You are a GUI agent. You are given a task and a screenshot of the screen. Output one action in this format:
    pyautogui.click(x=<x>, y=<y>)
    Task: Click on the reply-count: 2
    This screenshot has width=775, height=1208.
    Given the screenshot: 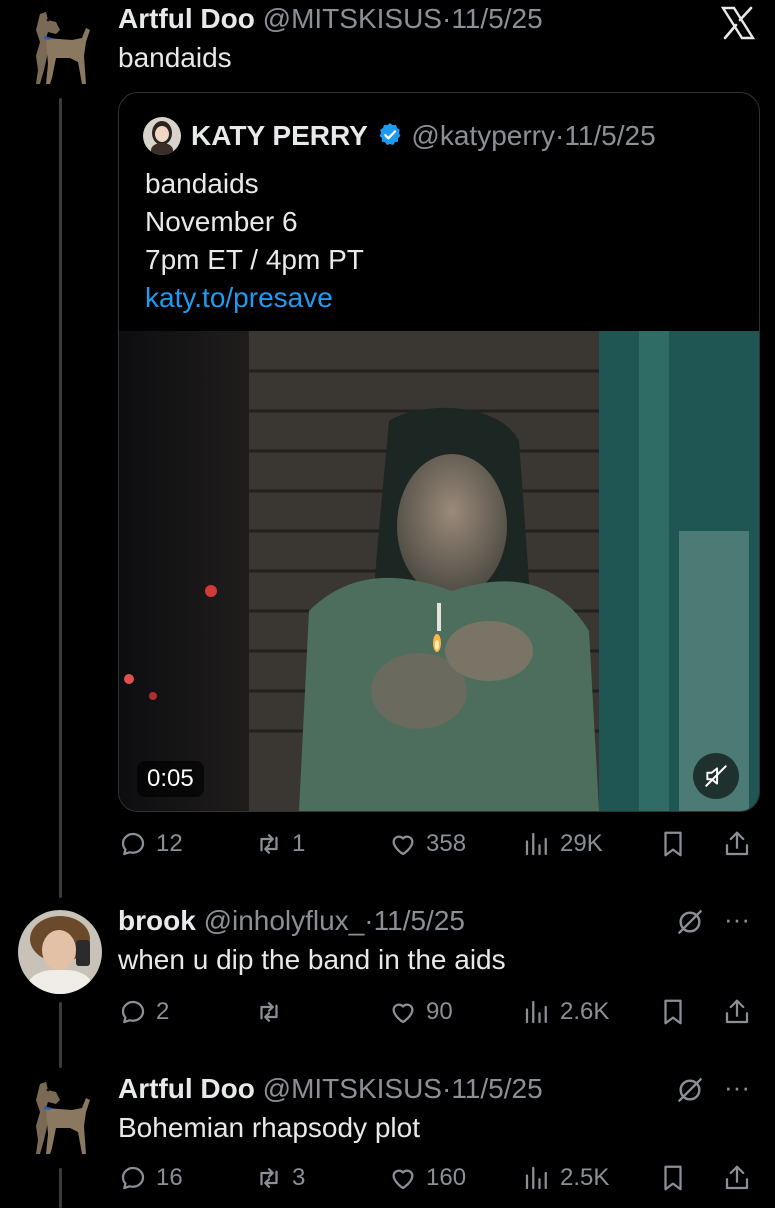 What is the action you would take?
    pyautogui.click(x=163, y=1011)
    